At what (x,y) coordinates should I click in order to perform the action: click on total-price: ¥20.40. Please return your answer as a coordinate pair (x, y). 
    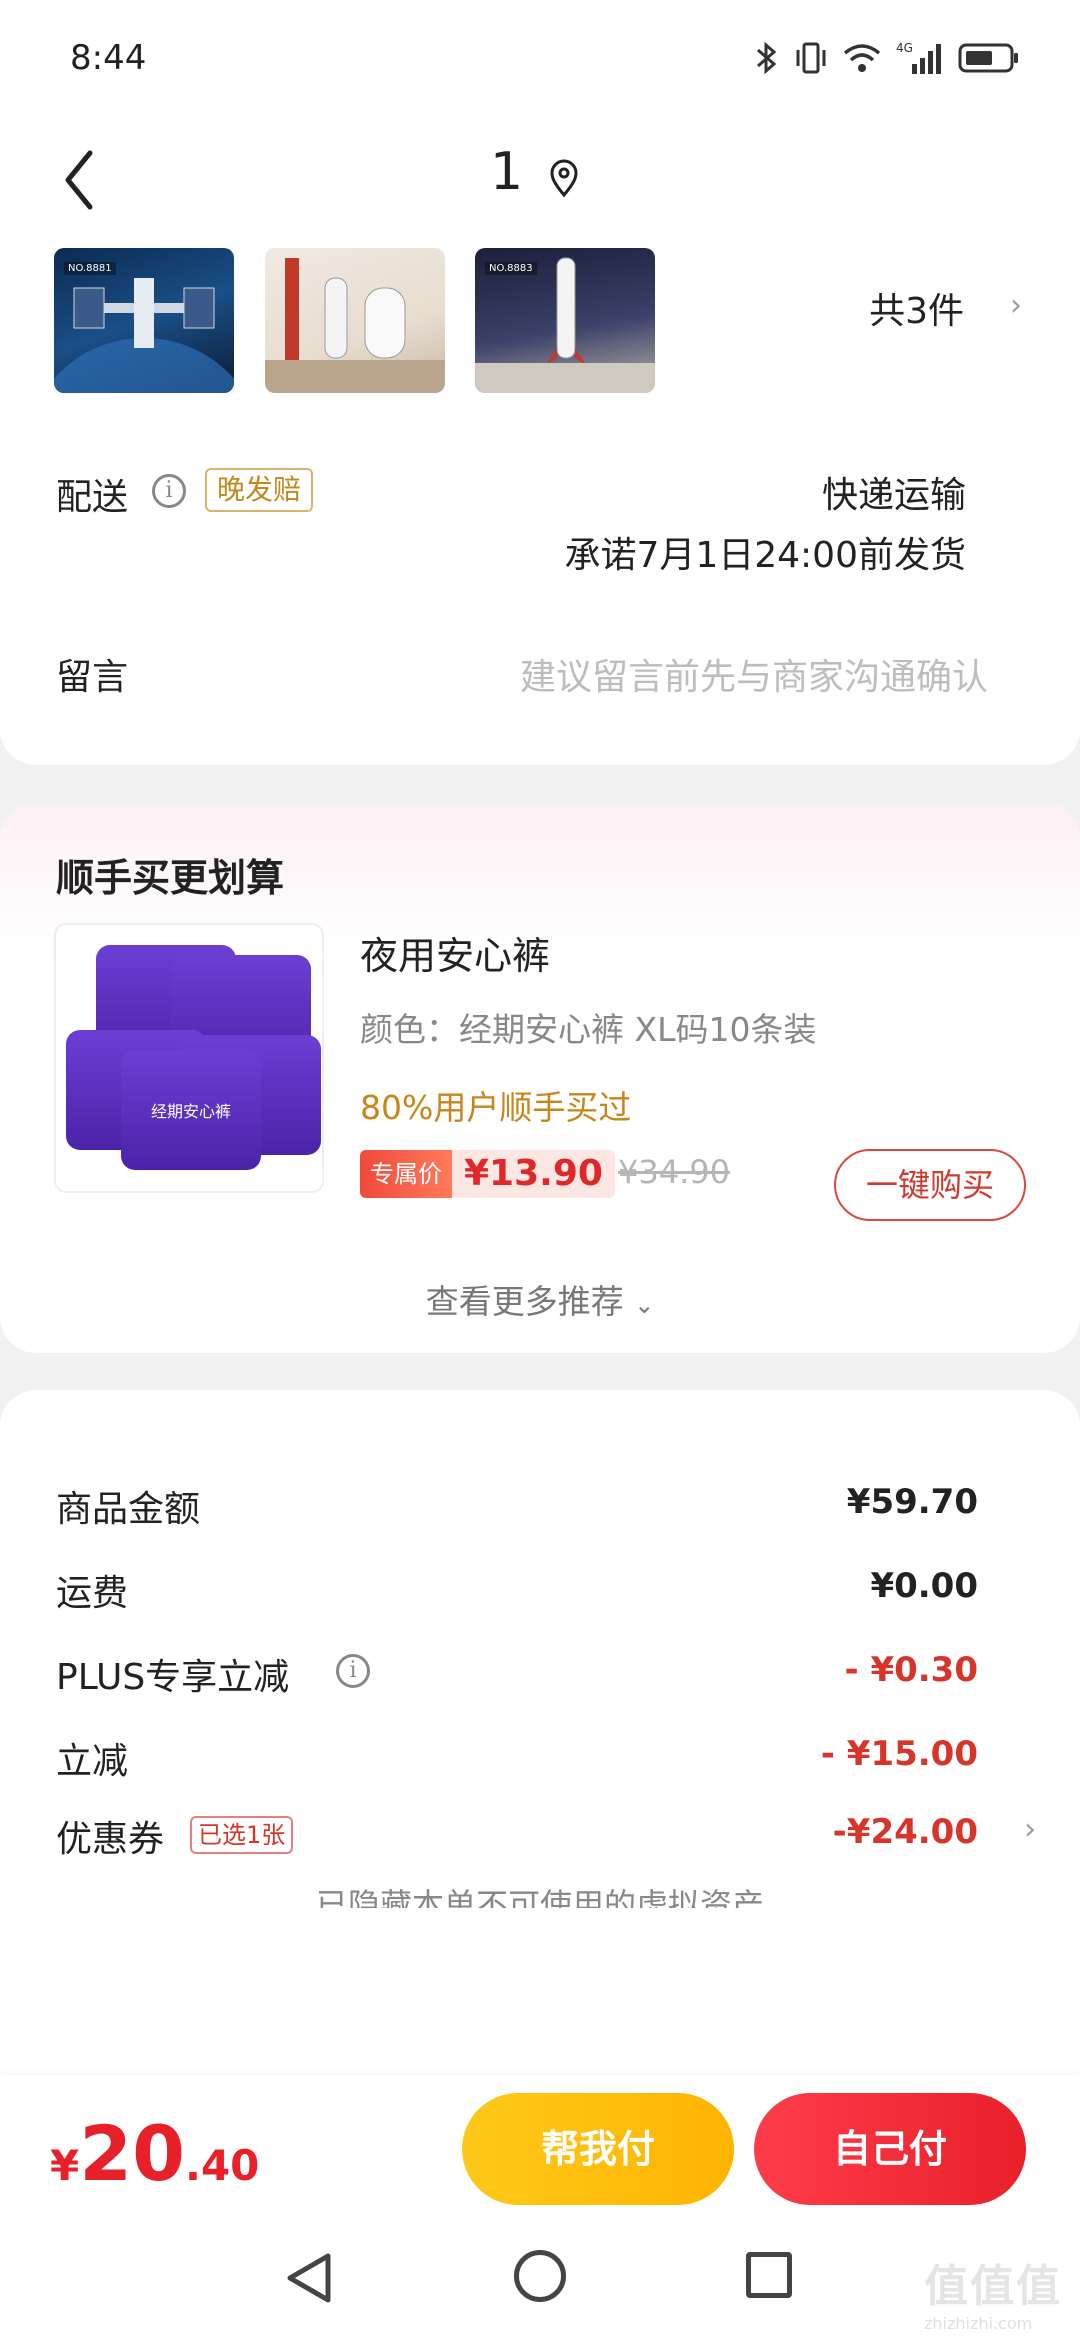
    Looking at the image, I should click on (154, 2153).